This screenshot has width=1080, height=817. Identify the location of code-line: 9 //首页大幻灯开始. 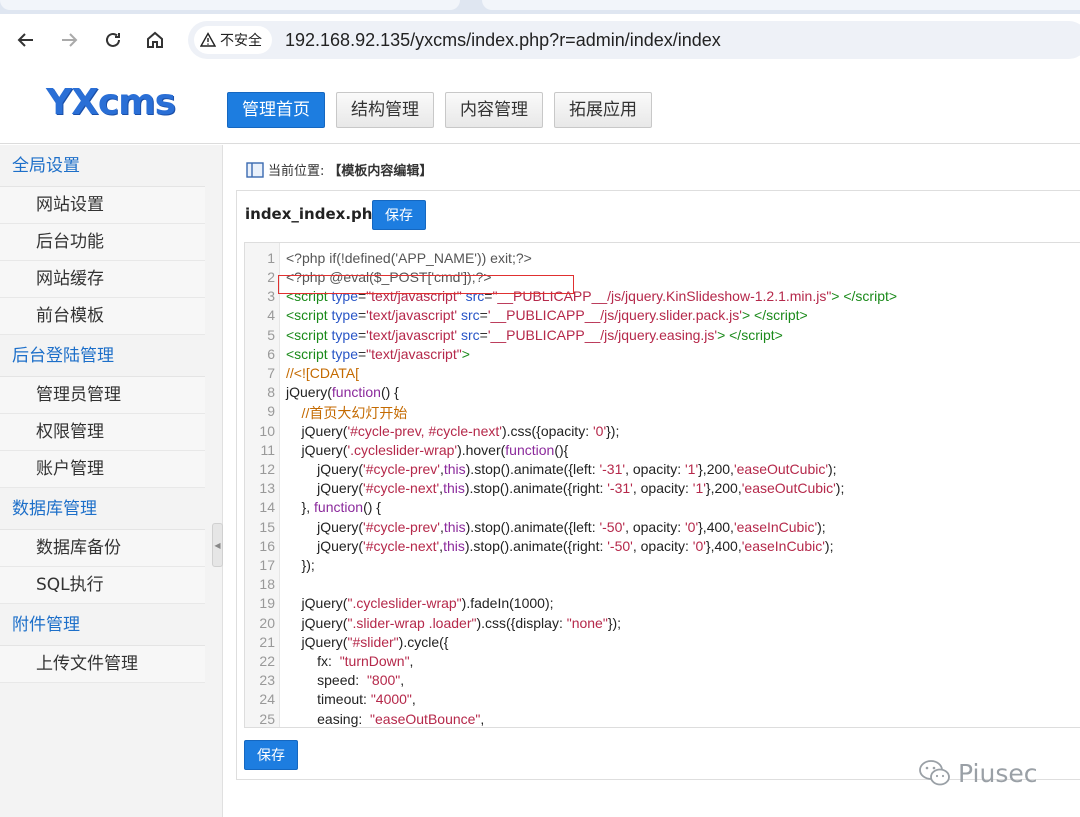
(662, 412).